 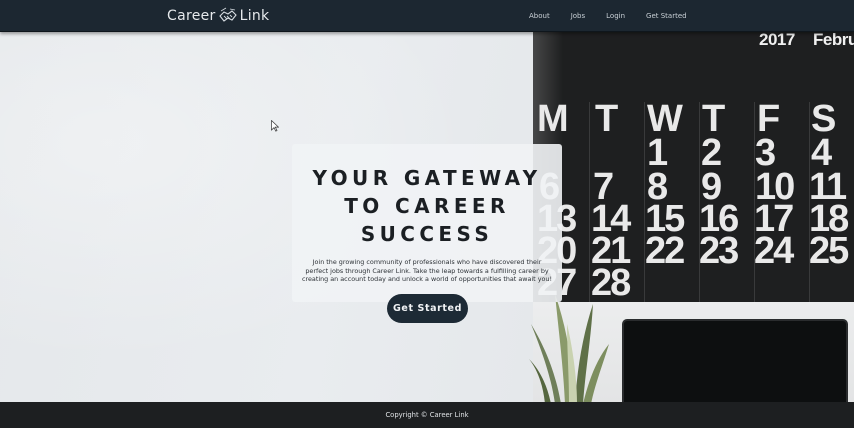 What do you see at coordinates (665, 251) in the screenshot?
I see `calendar-number: 22` at bounding box center [665, 251].